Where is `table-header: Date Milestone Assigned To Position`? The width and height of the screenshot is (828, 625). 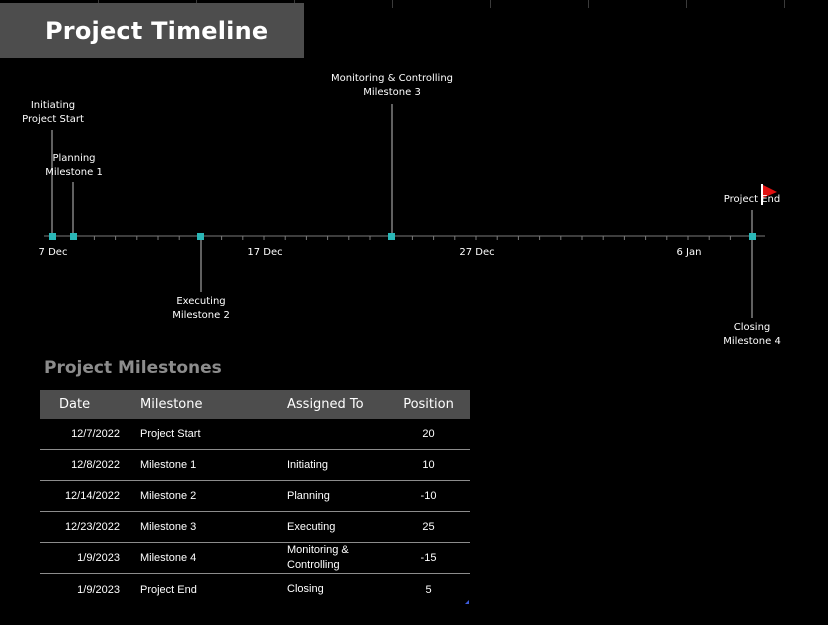 table-header: Date Milestone Assigned To Position is located at coordinates (255, 404).